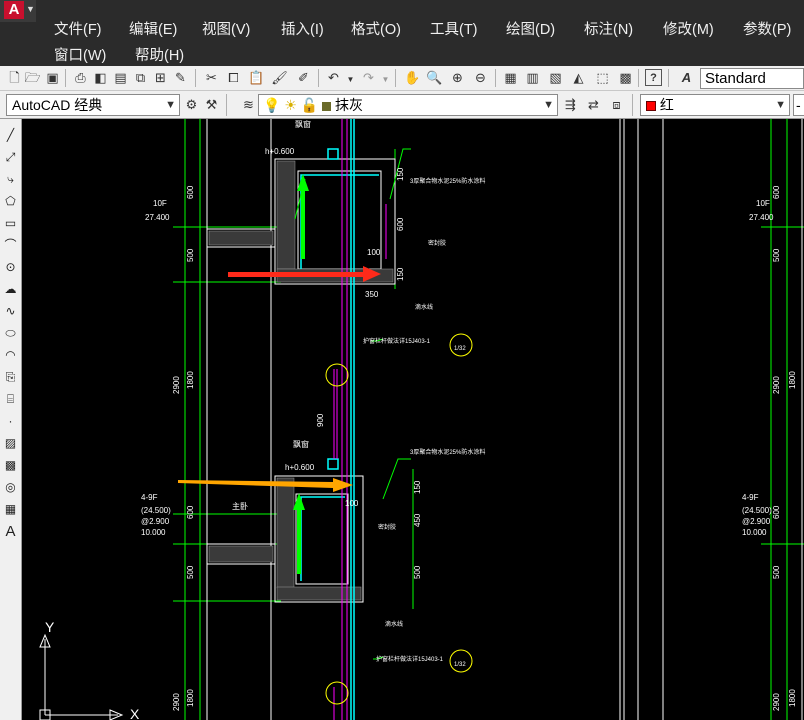  I want to click on dim-1800-r2: 1800, so click(792, 698).